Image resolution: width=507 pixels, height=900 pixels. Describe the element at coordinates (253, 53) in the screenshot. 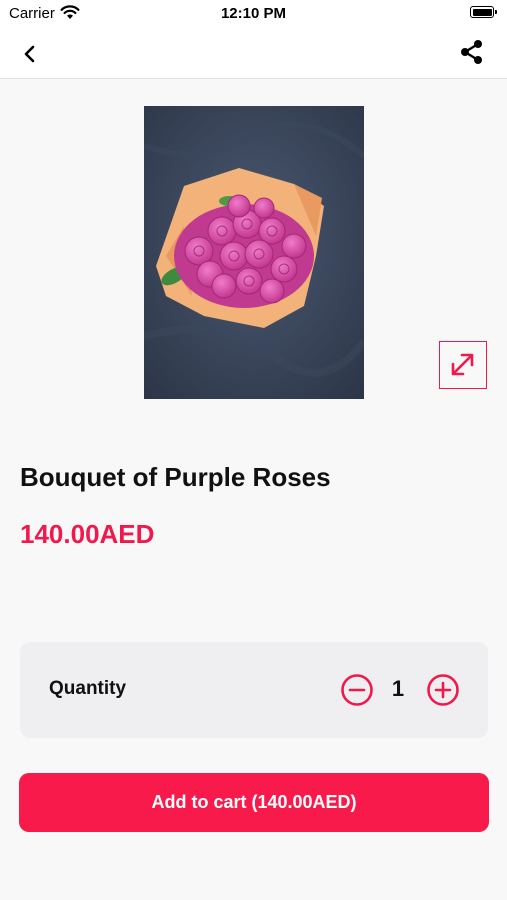

I see `nav-bar` at that location.